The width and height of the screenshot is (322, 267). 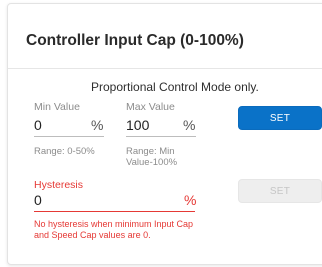 I want to click on card-title: Controller Input Cap (0-100%), so click(x=135, y=40).